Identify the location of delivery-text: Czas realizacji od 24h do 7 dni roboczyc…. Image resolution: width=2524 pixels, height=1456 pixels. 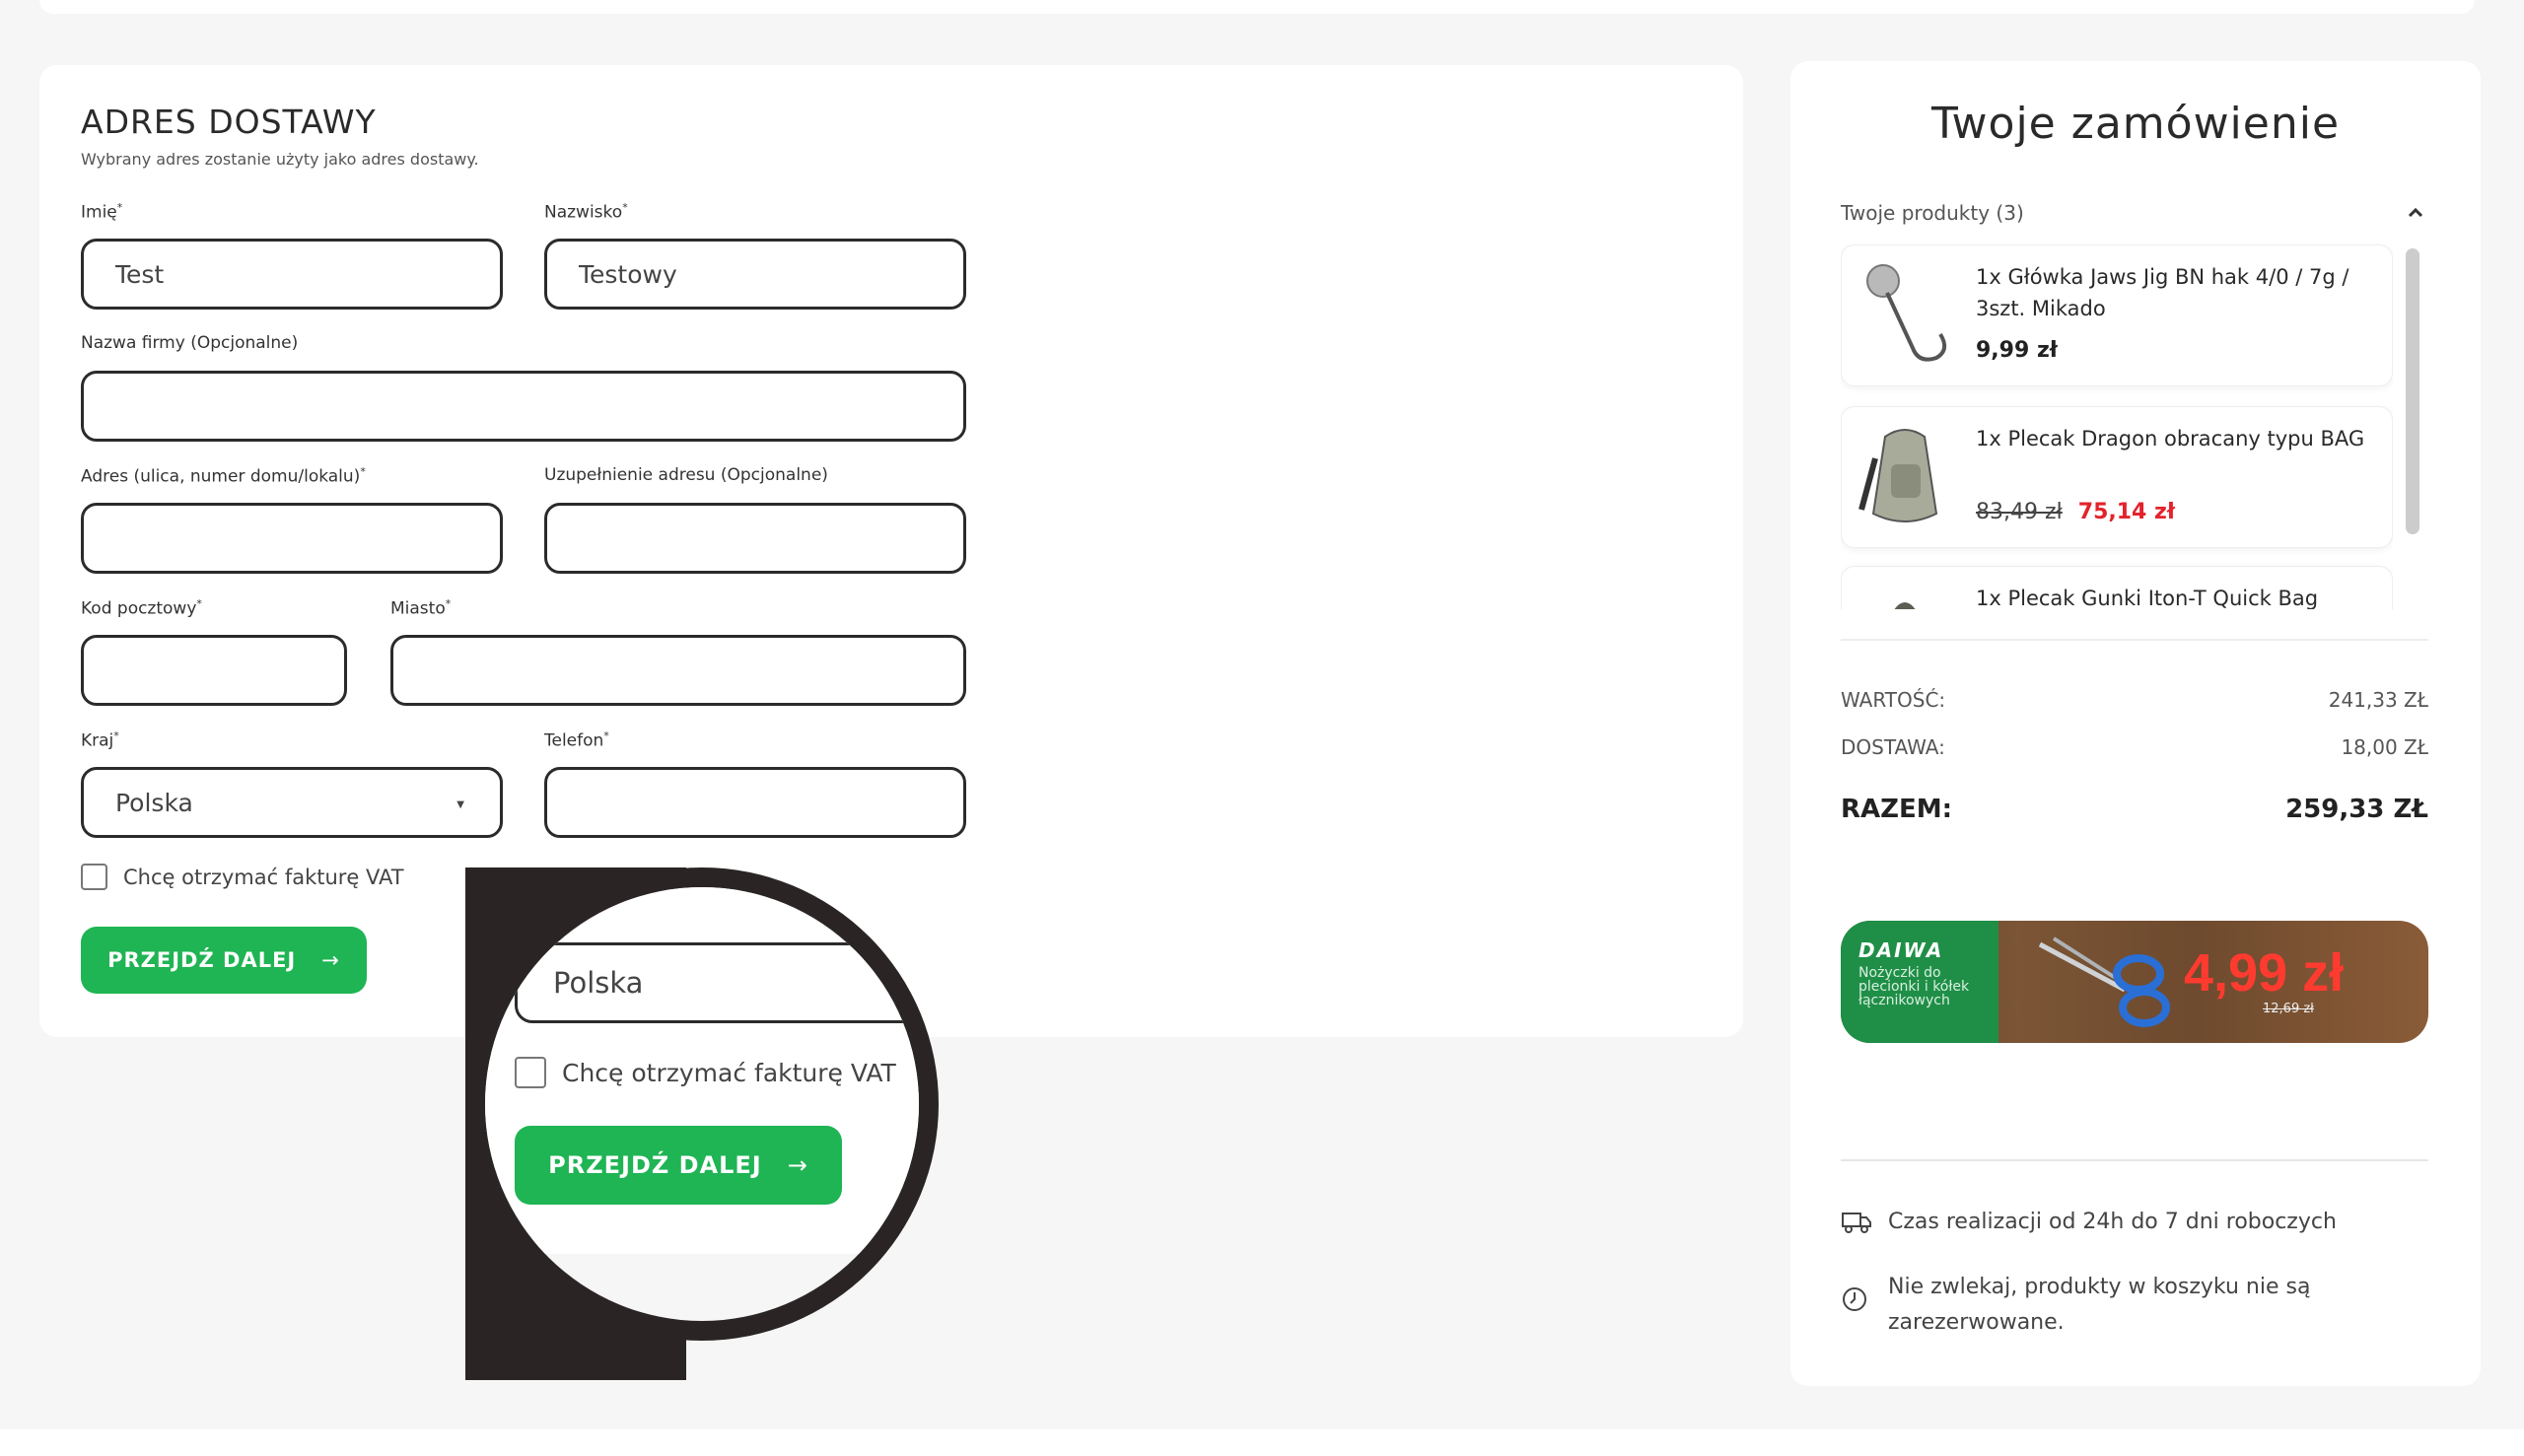
(2112, 1222).